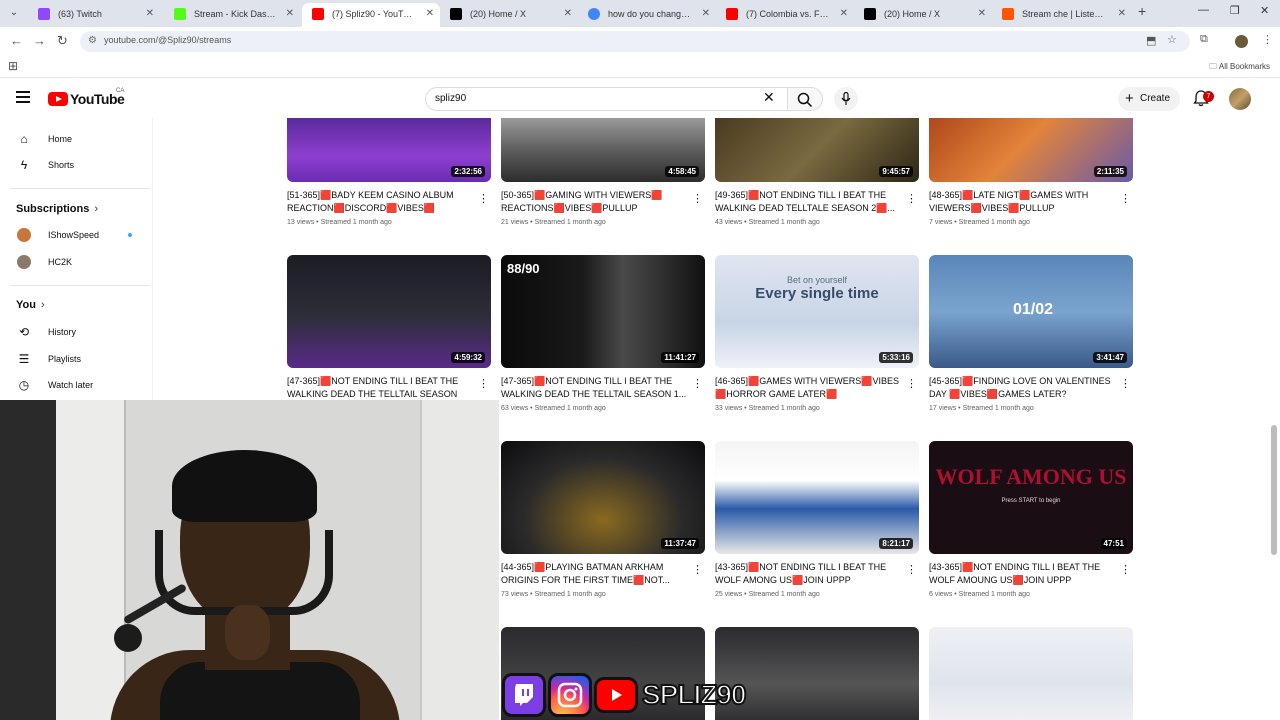  Describe the element at coordinates (1204, 39) in the screenshot. I see `extensions-icon: ⧉` at that location.